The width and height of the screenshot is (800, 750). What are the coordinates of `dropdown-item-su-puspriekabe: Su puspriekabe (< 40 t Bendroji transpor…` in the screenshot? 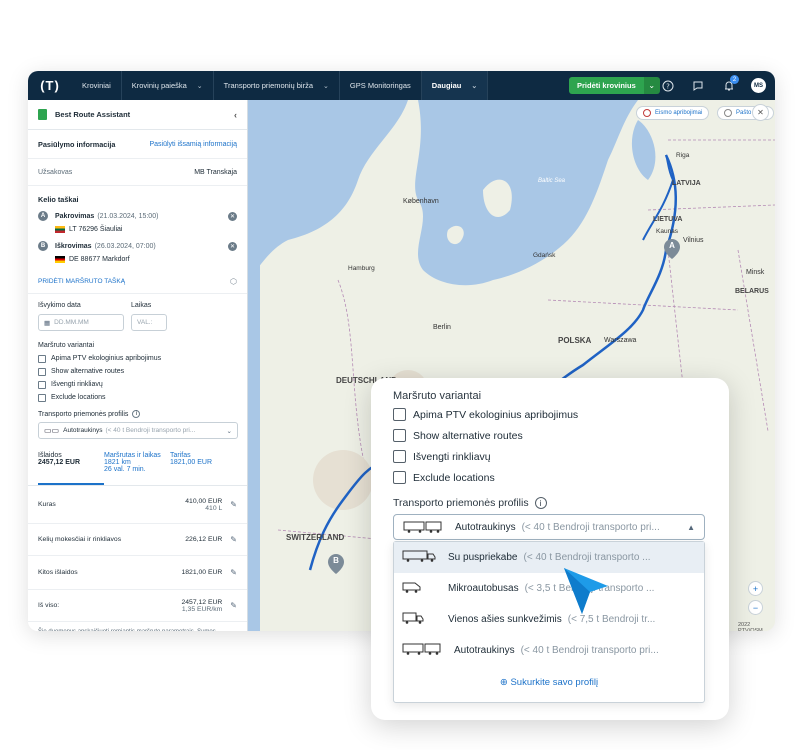 It's located at (549, 557).